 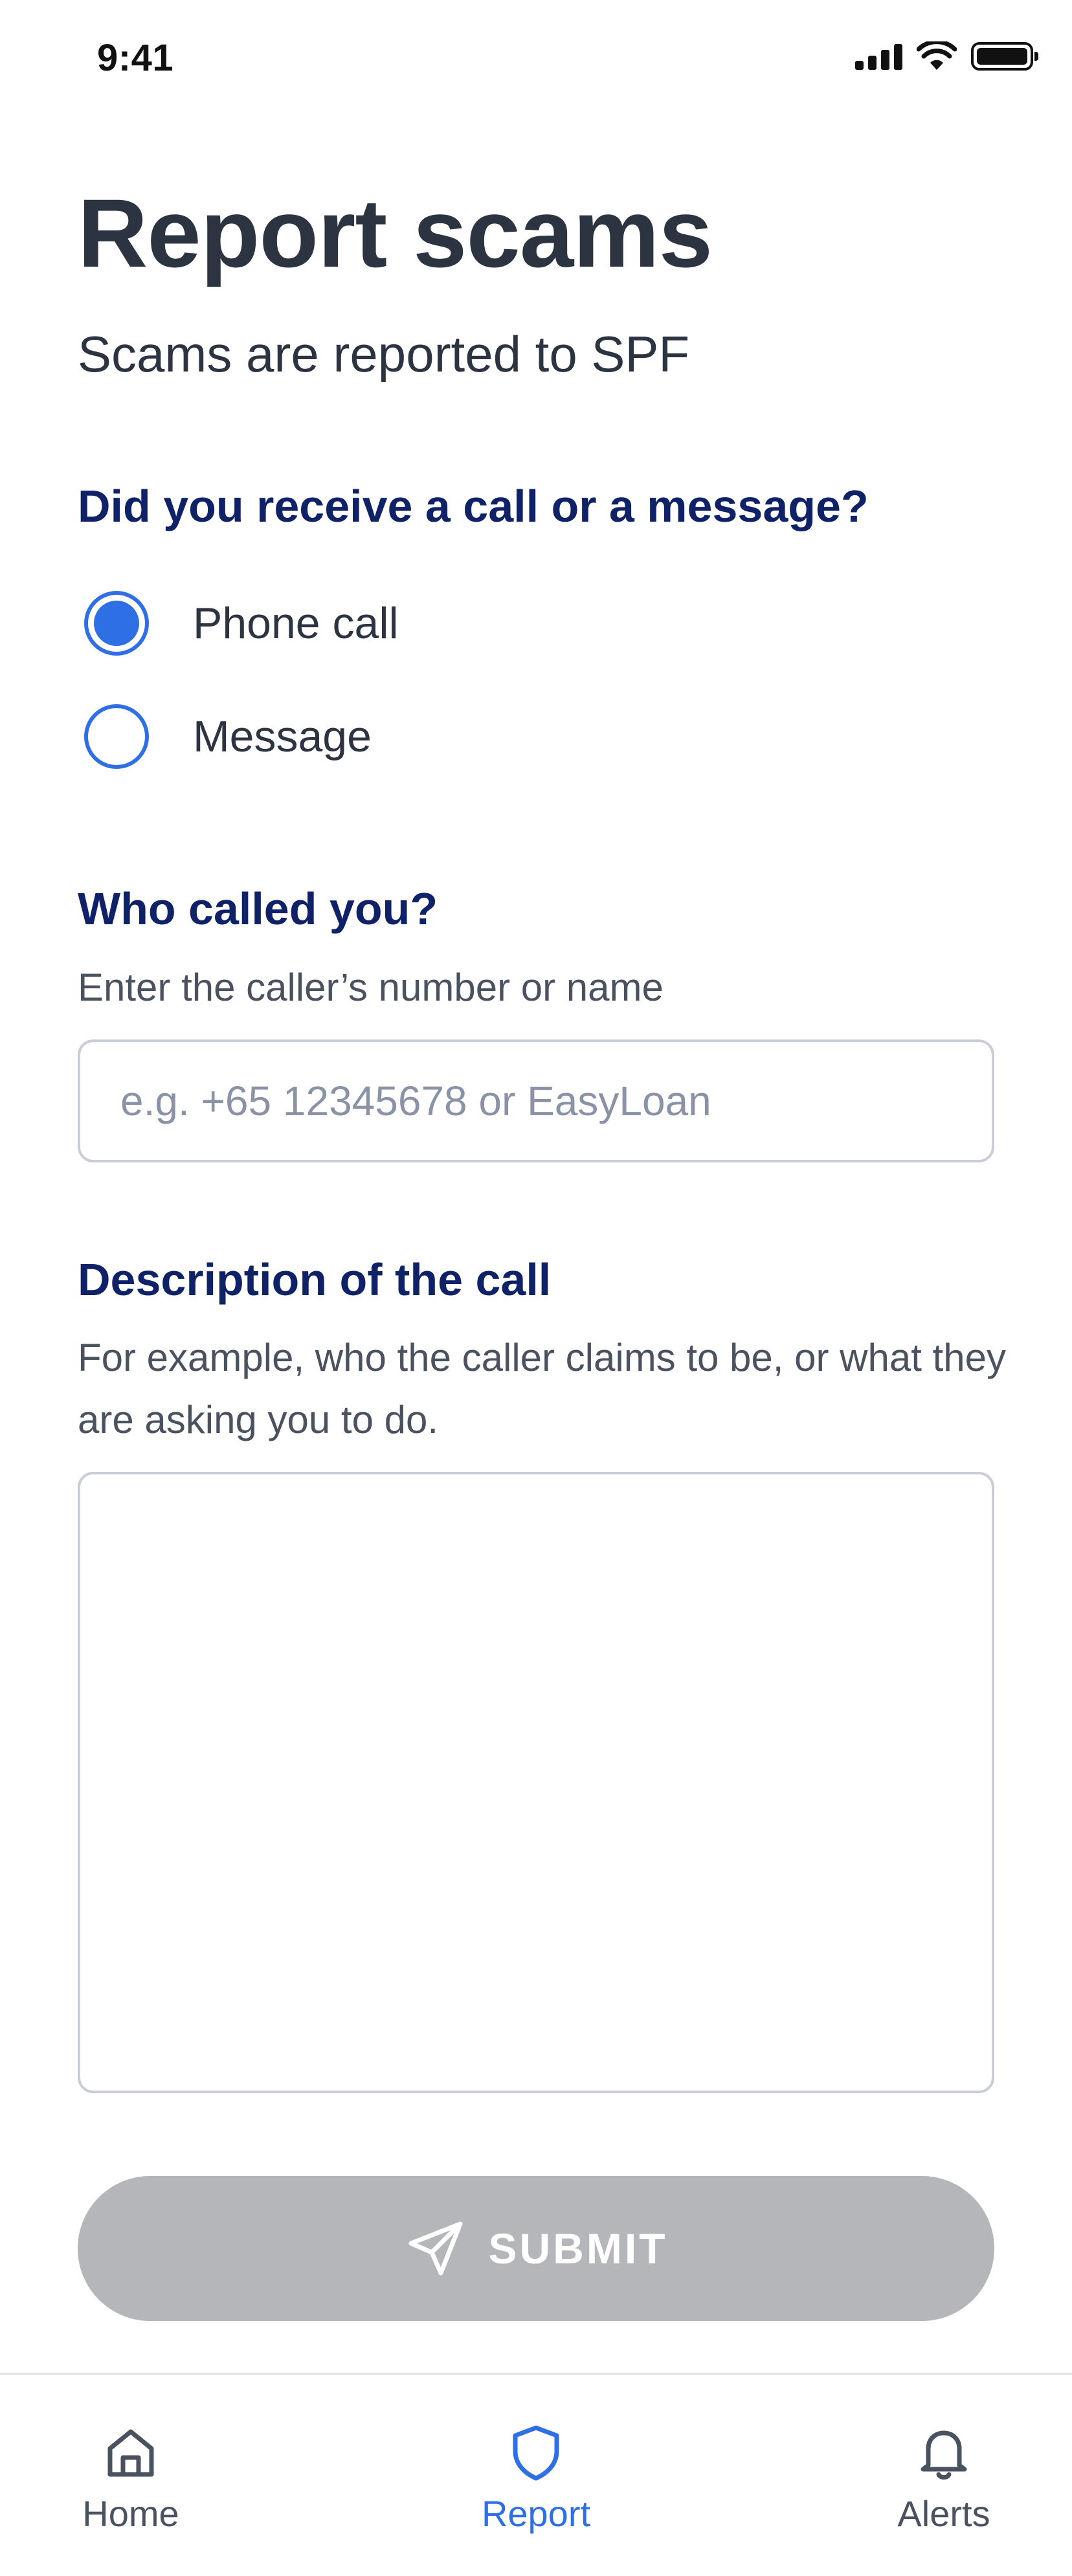 What do you see at coordinates (135, 58) in the screenshot?
I see `status-time: 9:41` at bounding box center [135, 58].